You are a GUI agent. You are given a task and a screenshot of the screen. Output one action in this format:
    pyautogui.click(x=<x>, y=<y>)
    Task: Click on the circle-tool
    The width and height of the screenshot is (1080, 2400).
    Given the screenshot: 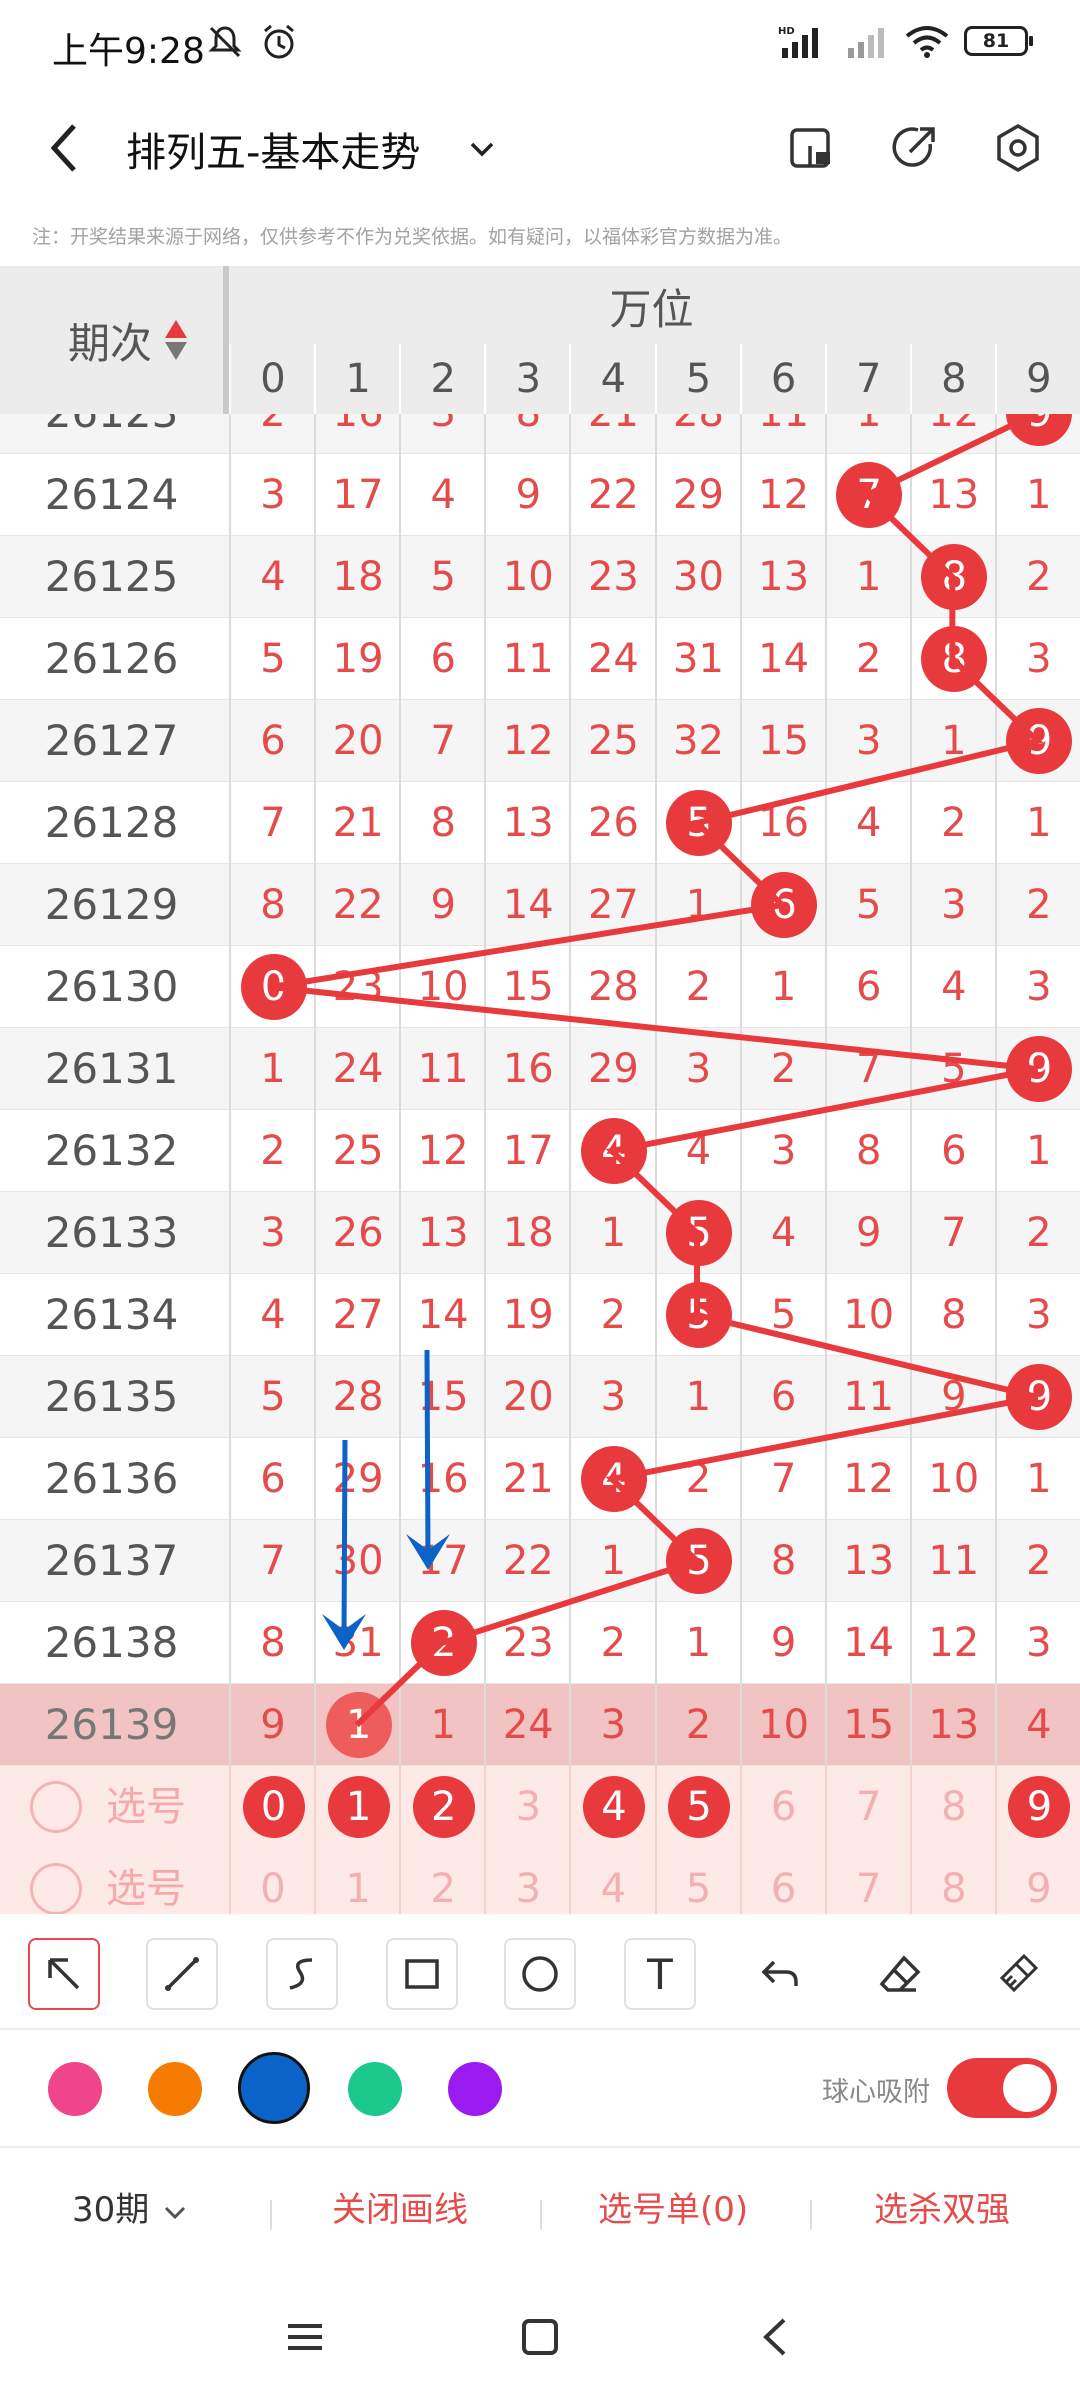 What is the action you would take?
    pyautogui.click(x=540, y=1974)
    